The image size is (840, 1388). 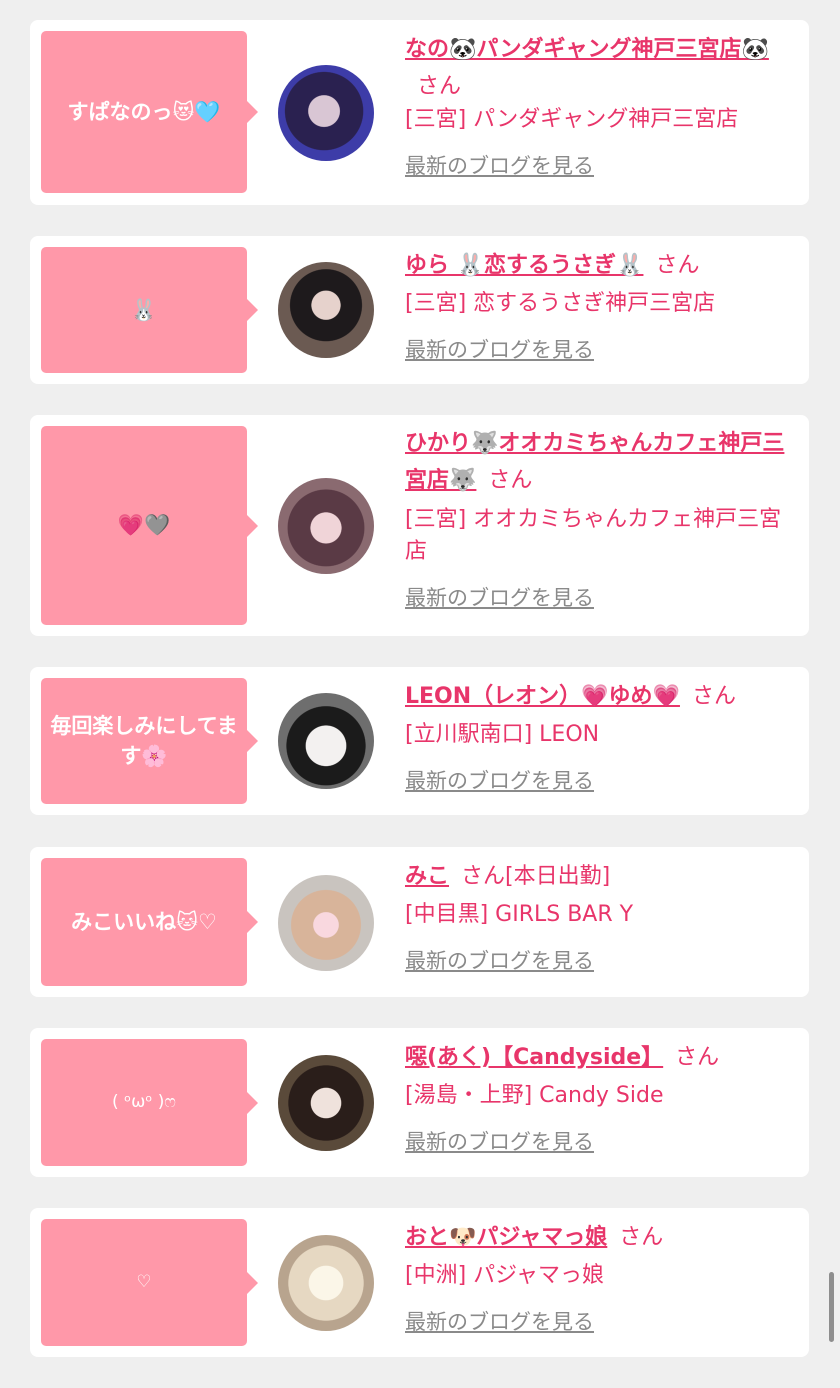 What do you see at coordinates (587, 49) in the screenshot?
I see `girl-name-link: なの🐼パンダギャング神戸三宮店🐼` at bounding box center [587, 49].